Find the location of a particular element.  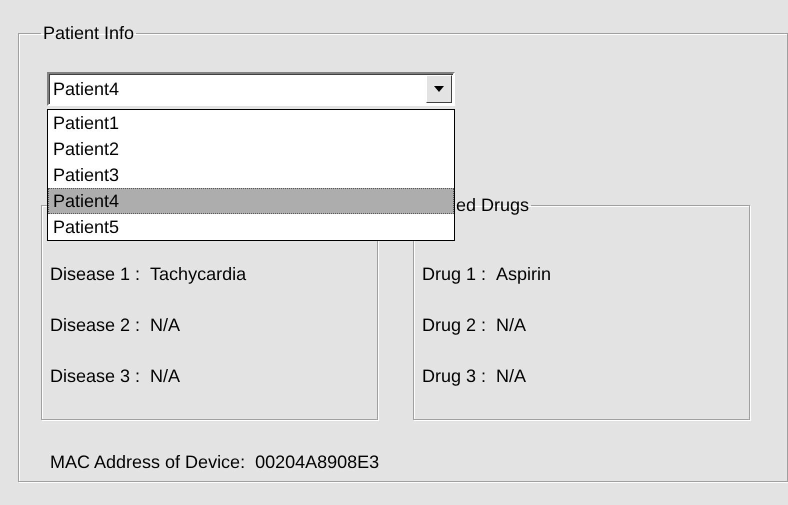

group-title: ed Drugs is located at coordinates (492, 205).